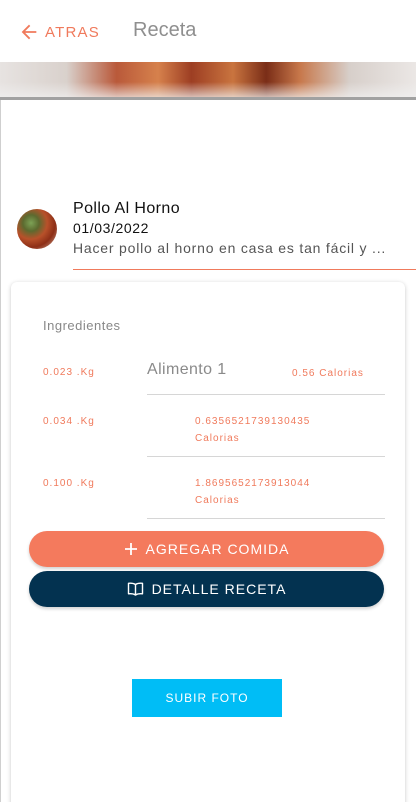 The height and width of the screenshot is (802, 416). Describe the element at coordinates (69, 421) in the screenshot. I see `ingredient-quantity: 0.034 .Kg` at that location.